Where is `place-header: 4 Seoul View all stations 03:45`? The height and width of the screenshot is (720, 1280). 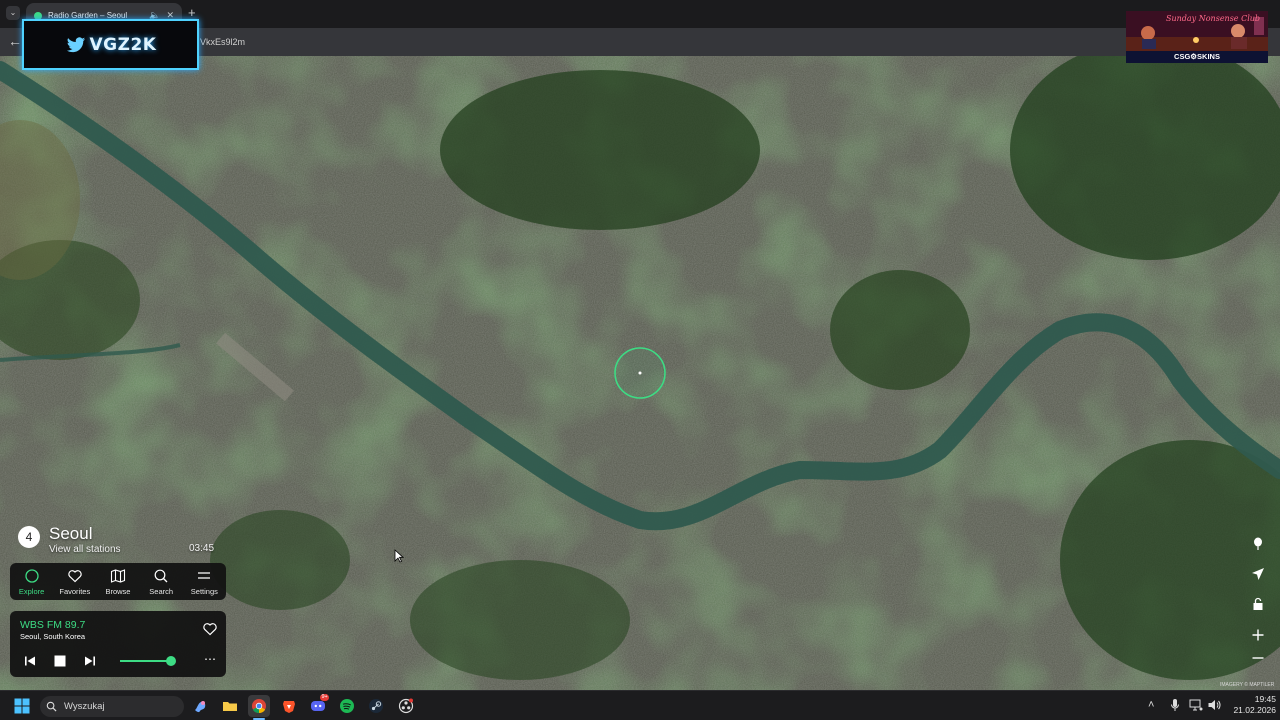 place-header: 4 Seoul View all stations 03:45 is located at coordinates (123, 541).